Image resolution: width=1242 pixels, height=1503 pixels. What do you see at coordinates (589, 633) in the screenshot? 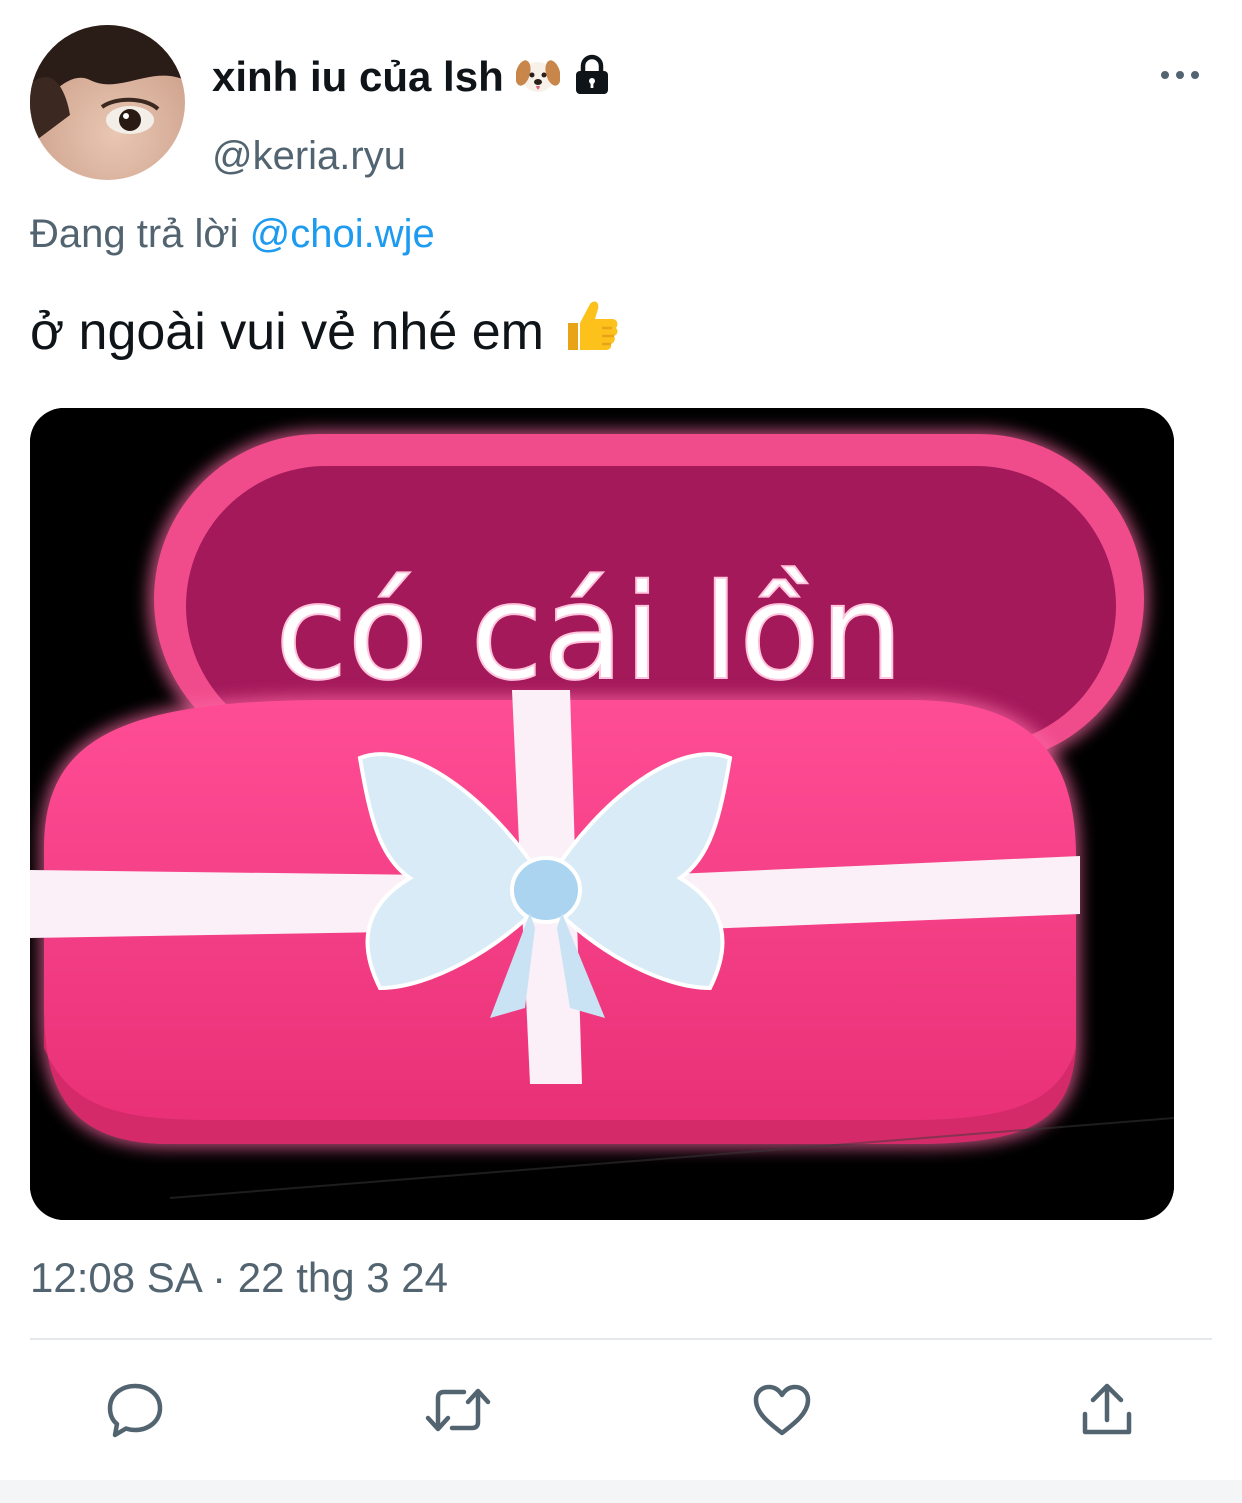
I see `media-overlay-text: có cái lồn` at bounding box center [589, 633].